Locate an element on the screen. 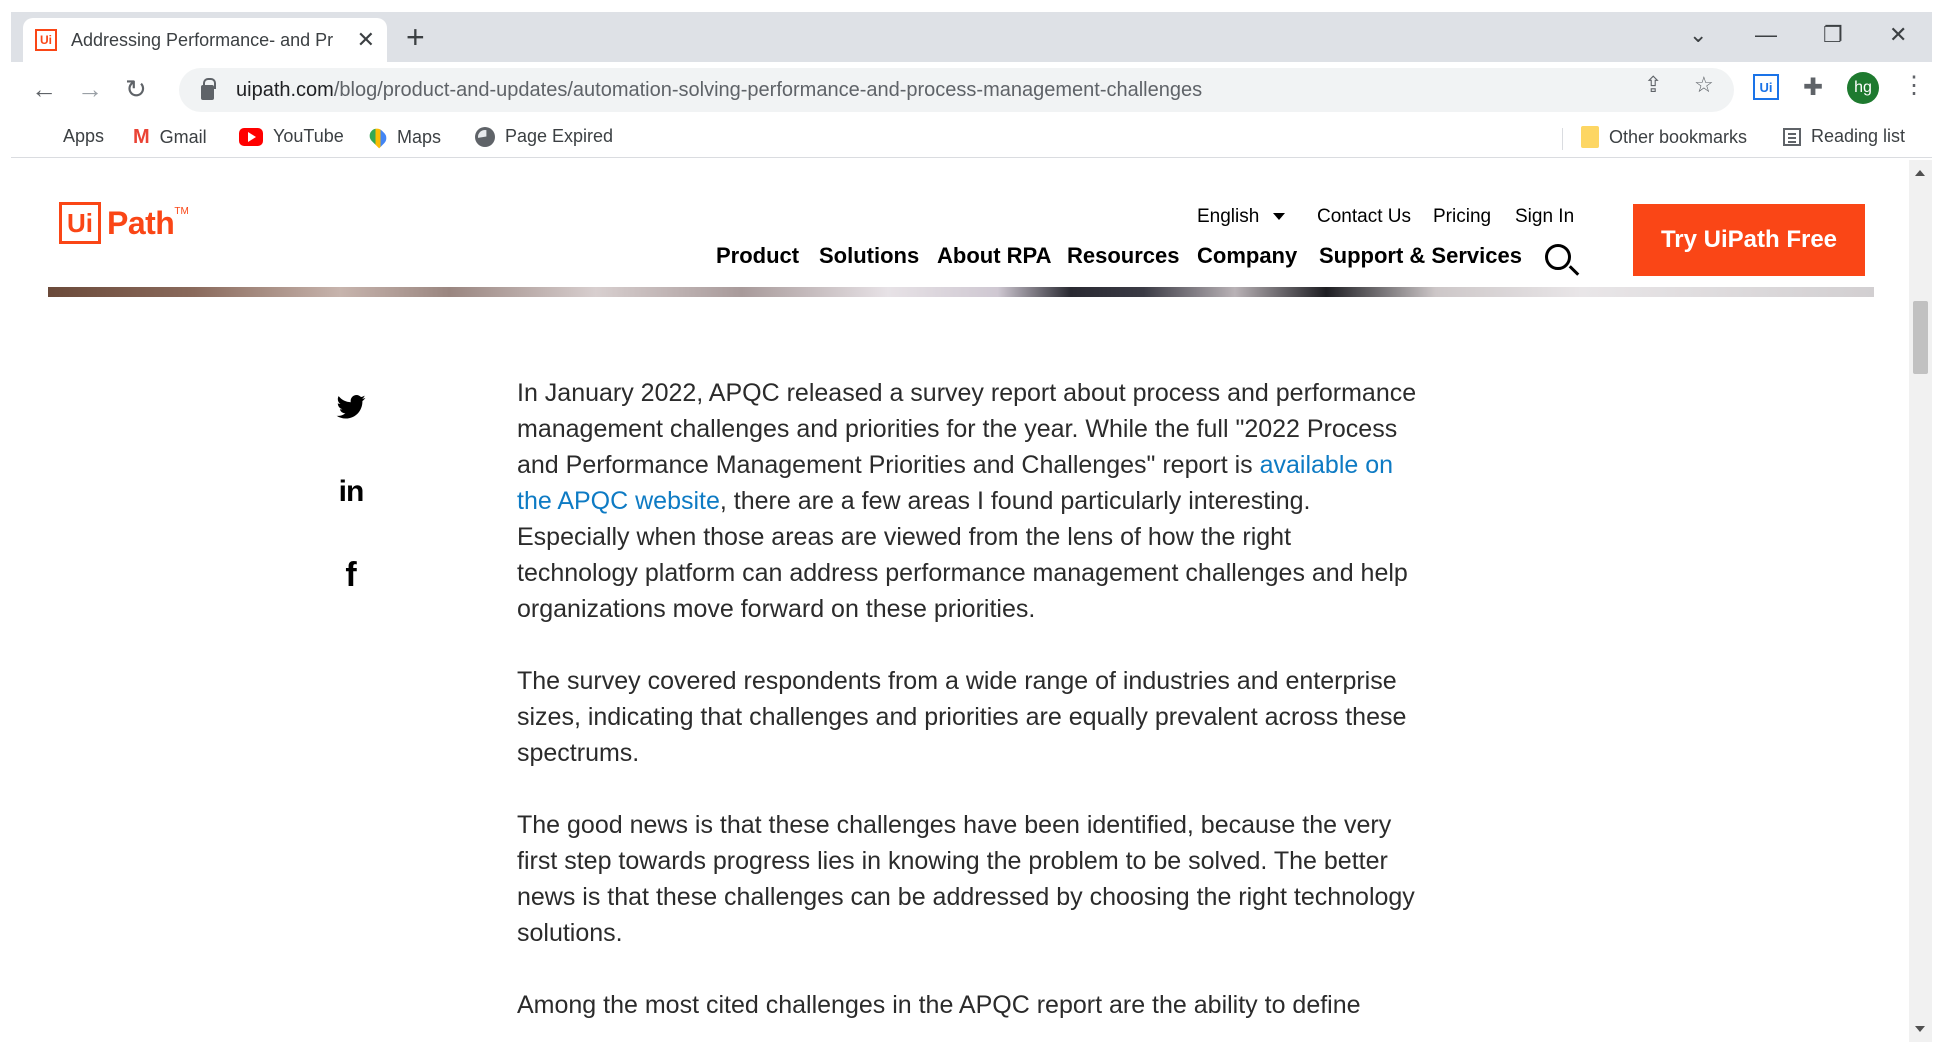  lock-icon is located at coordinates (208, 88).